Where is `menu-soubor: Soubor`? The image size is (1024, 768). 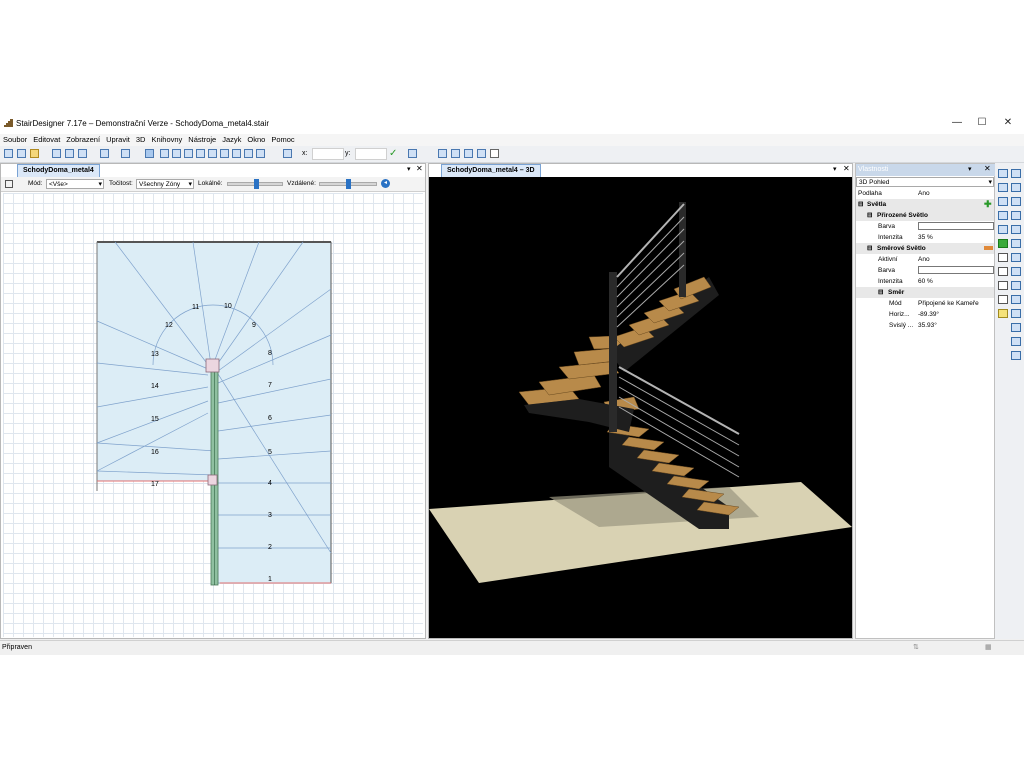
menu-soubor: Soubor is located at coordinates (15, 140).